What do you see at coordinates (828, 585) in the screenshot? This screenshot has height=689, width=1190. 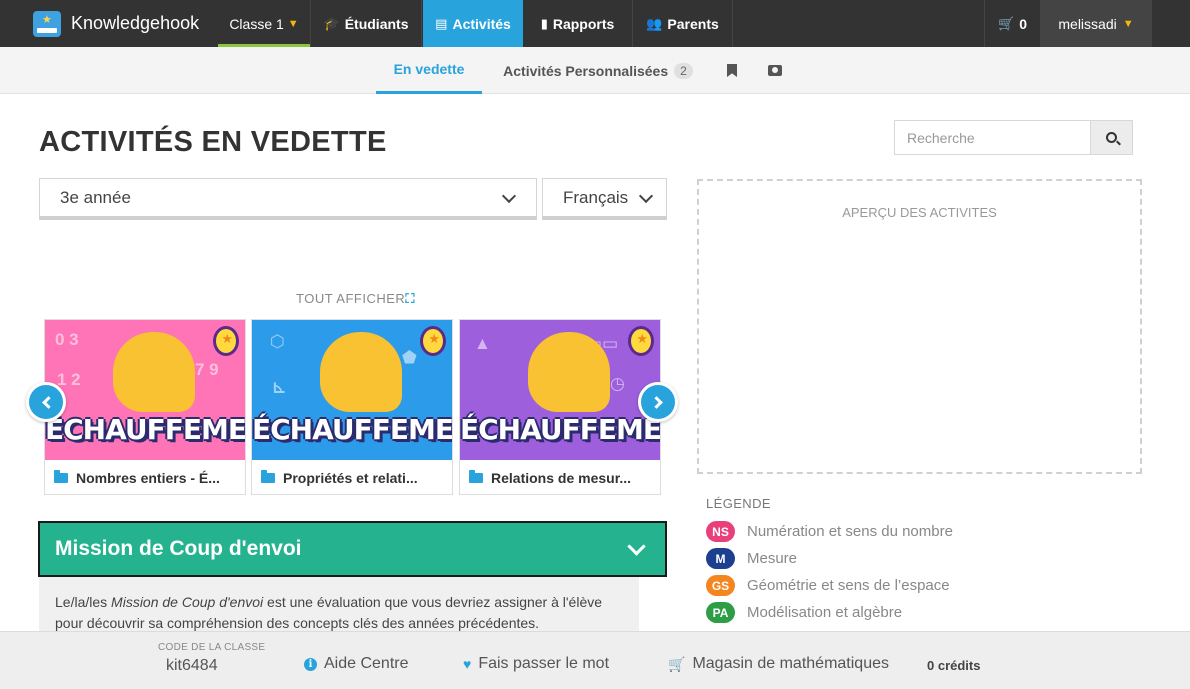 I see `legend-item: GS Géométrie et sens de l’espace` at bounding box center [828, 585].